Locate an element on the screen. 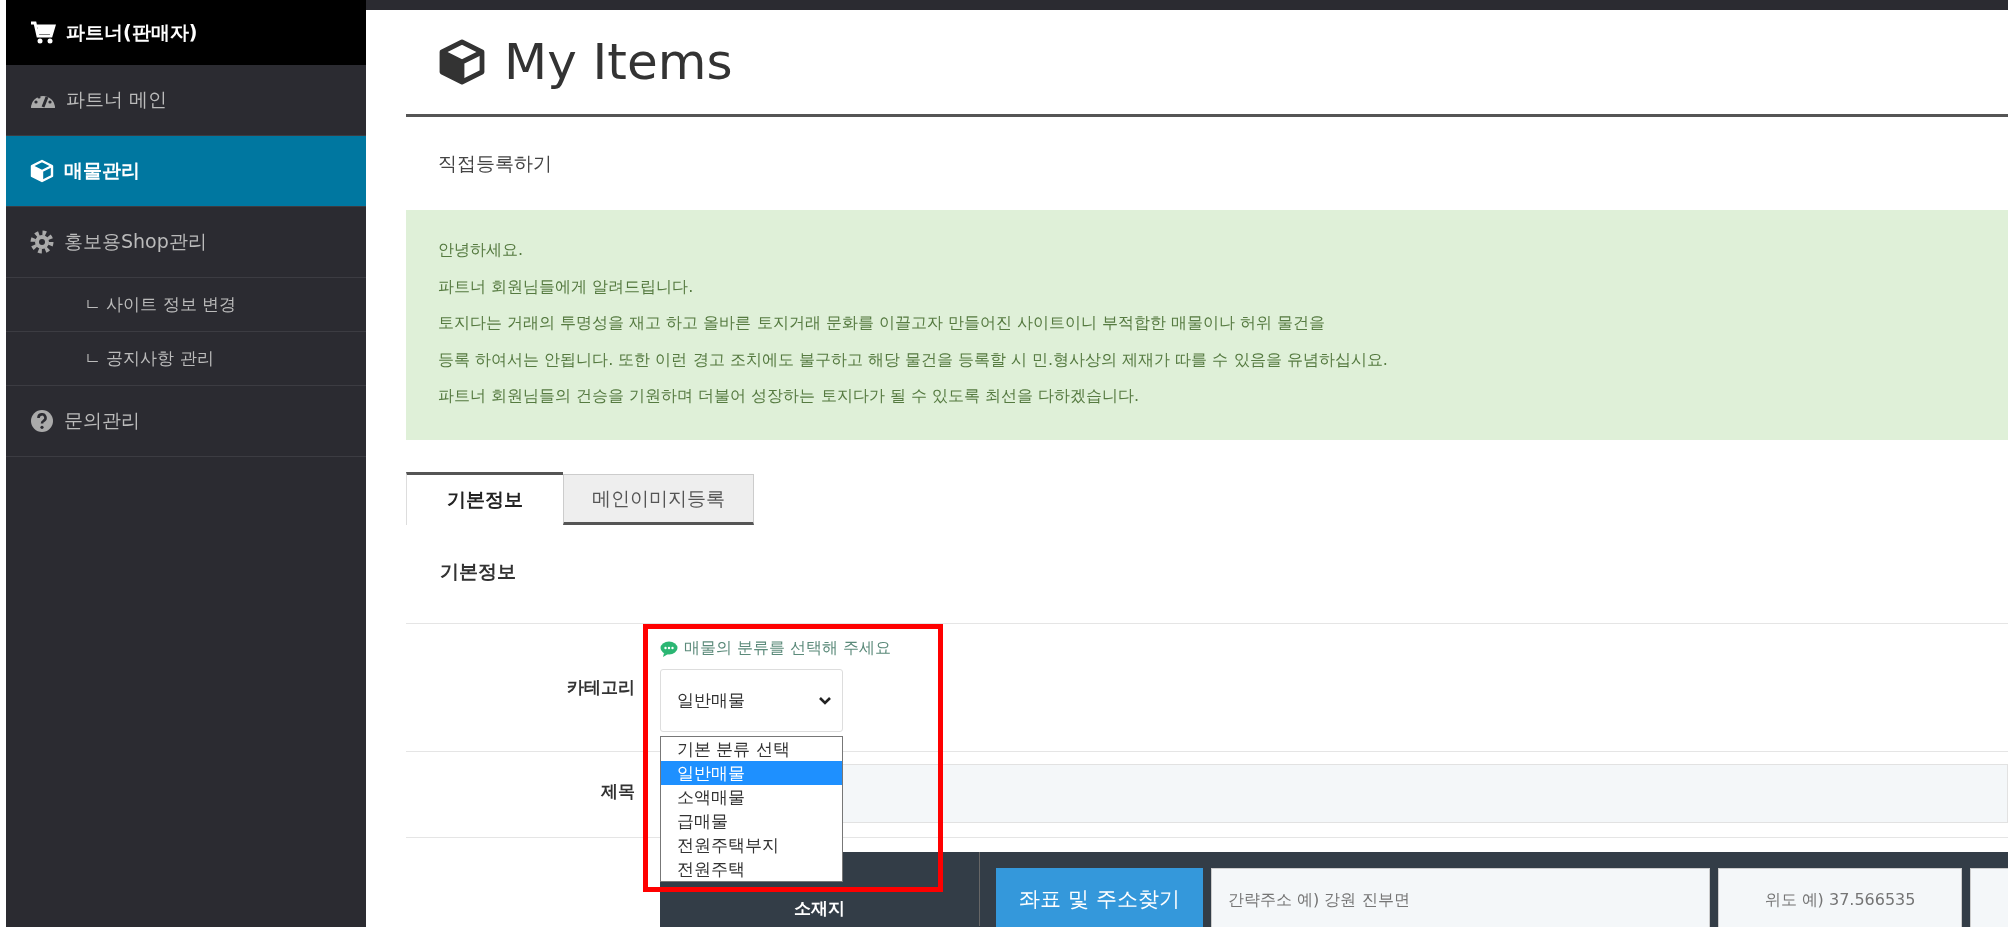 The image size is (2008, 927). dropdown-option: 소액매물 is located at coordinates (751, 797).